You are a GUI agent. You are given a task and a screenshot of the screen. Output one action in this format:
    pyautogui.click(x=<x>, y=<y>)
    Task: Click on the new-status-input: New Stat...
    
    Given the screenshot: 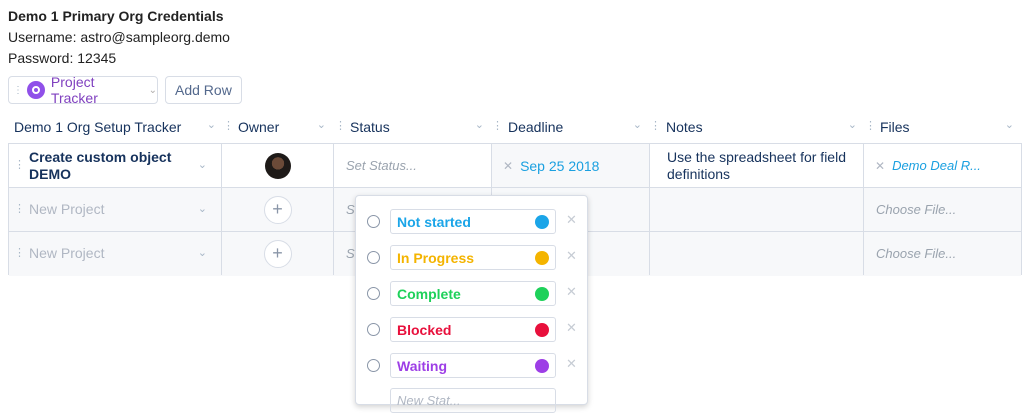 What is the action you would take?
    pyautogui.click(x=473, y=400)
    